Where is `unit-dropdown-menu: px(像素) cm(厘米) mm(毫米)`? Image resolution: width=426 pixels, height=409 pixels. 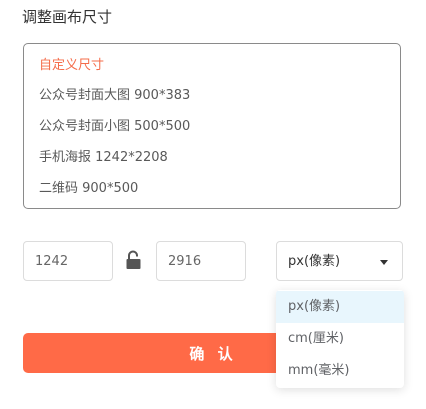
unit-dropdown-menu: px(像素) cm(厘米) mm(毫米) is located at coordinates (340, 339).